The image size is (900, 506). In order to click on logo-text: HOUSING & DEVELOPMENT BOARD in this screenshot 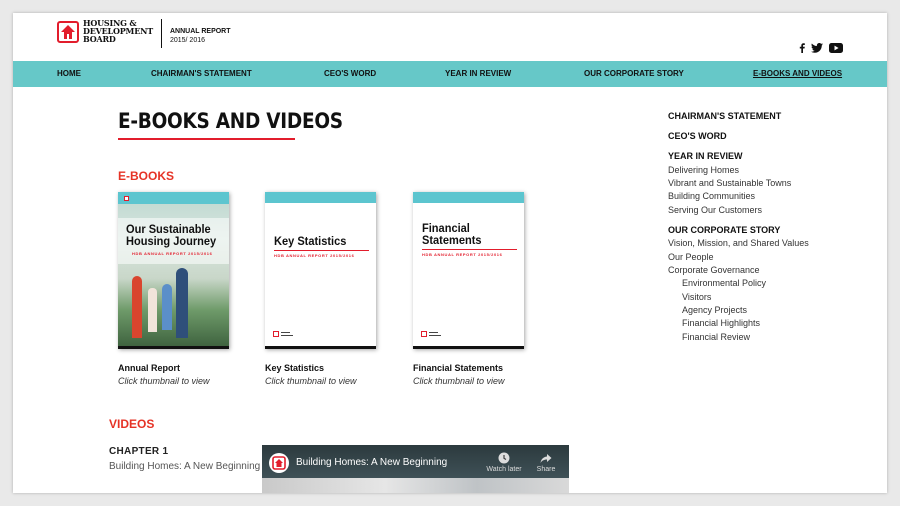, I will do `click(118, 31)`.